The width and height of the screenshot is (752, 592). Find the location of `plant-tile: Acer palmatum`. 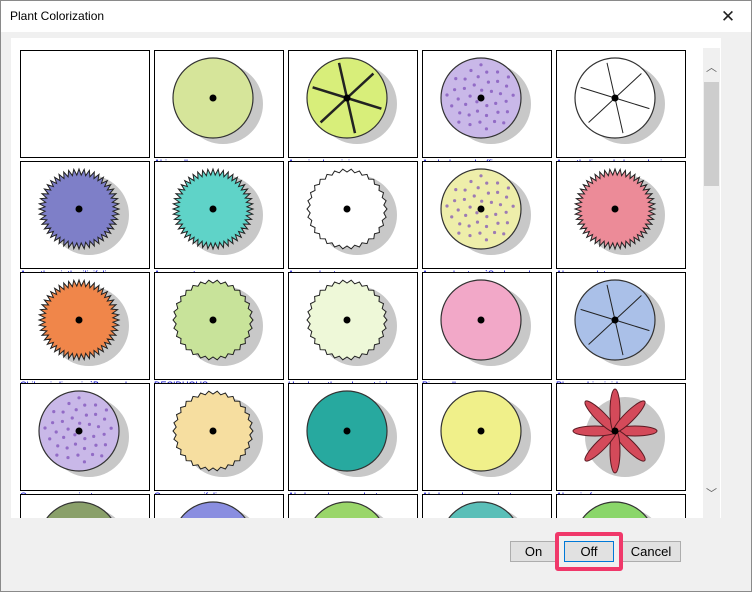

plant-tile: Acer palmatum is located at coordinates (355, 222).